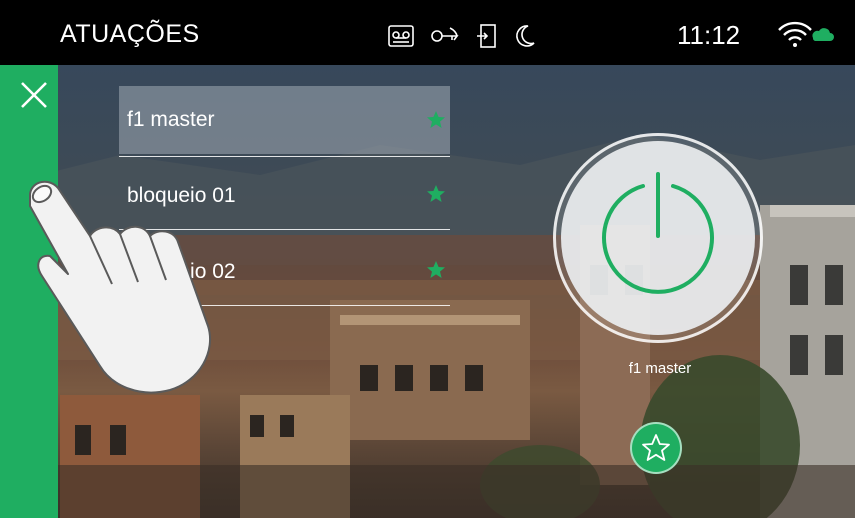 This screenshot has height=518, width=855. I want to click on status-icons, so click(462, 38).